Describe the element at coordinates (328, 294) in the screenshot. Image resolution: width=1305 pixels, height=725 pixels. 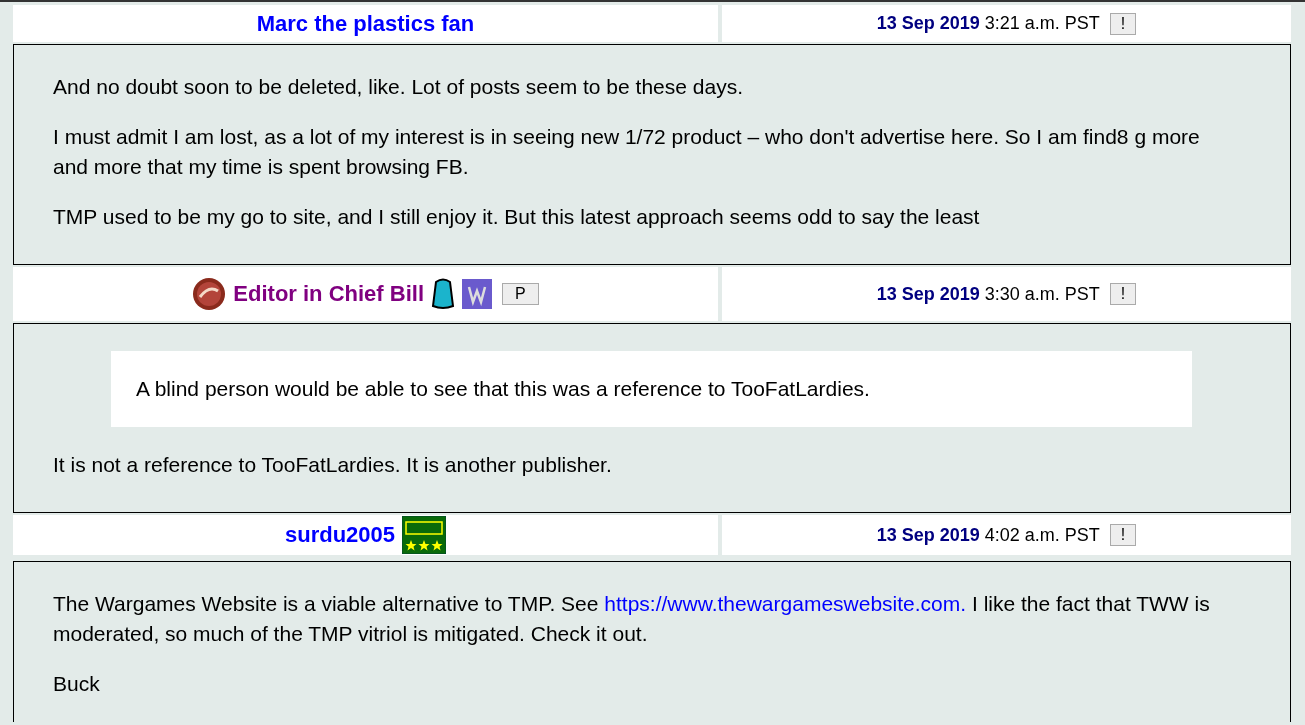
I see `author-name: Editor in Chief Bill` at that location.